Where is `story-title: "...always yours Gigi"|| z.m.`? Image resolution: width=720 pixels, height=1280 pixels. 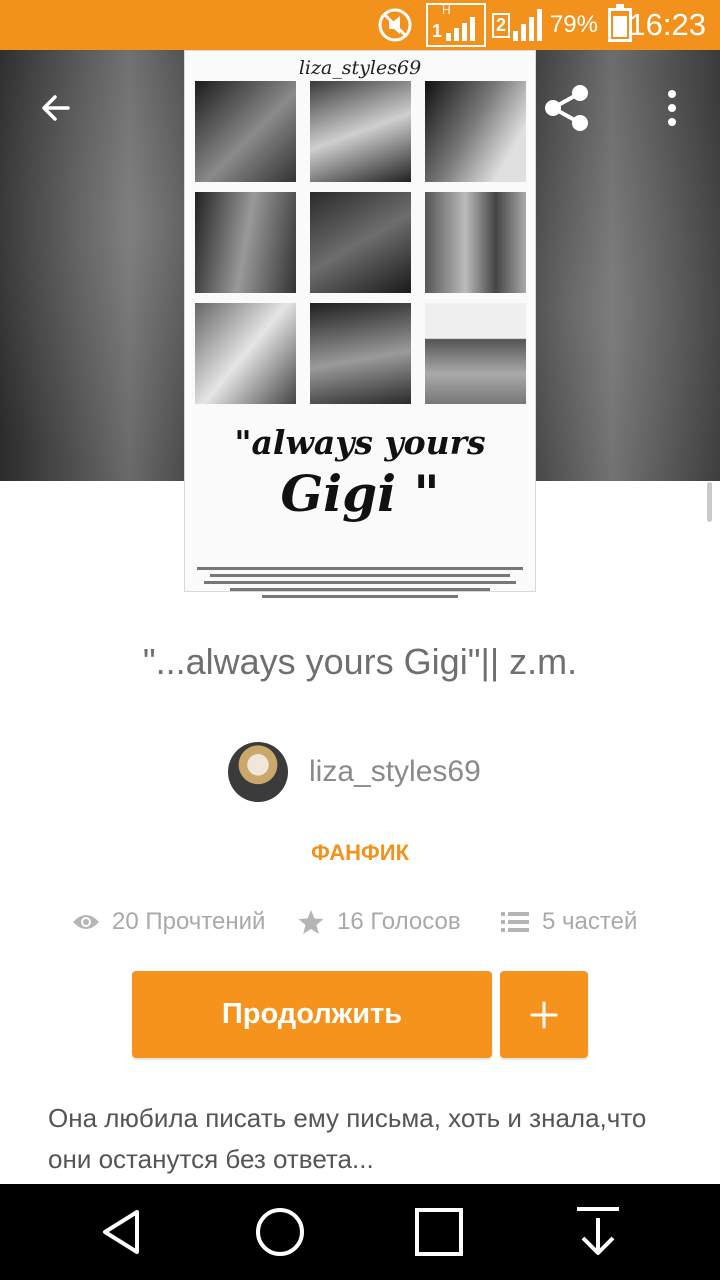
story-title: "...always yours Gigi"|| z.m. is located at coordinates (360, 661).